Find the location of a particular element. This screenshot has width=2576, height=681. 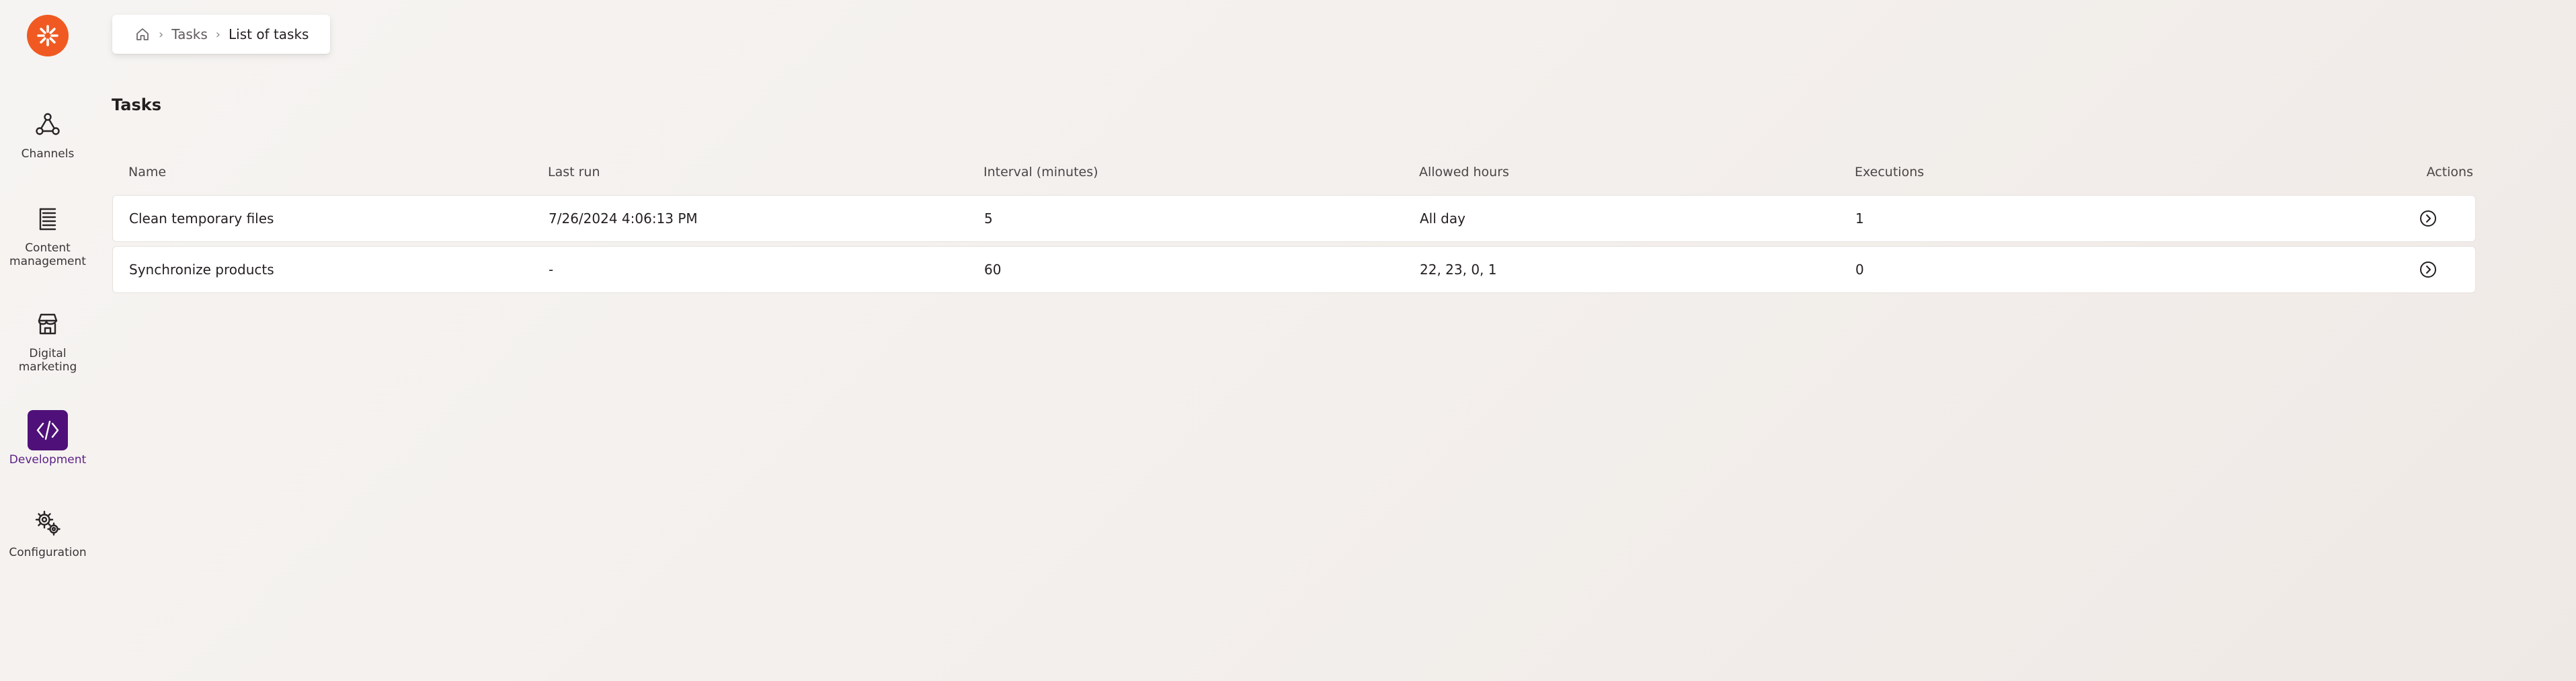

sidebar-item-label: Digital marketing is located at coordinates (47, 360).